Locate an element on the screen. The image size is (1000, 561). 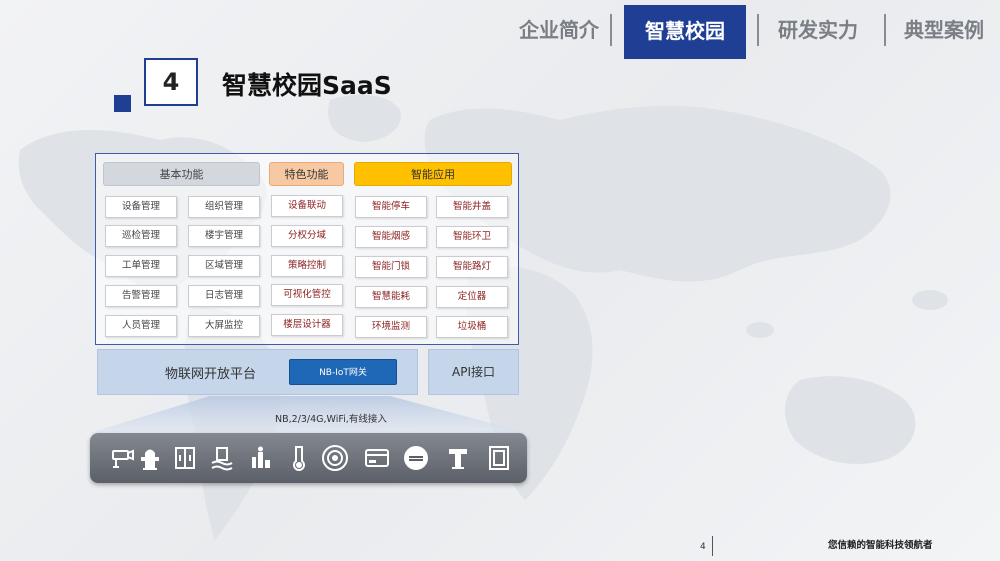
top-navigation: 企业简介 智慧校园 研发实力 典型案例 is located at coordinates (500, 30).